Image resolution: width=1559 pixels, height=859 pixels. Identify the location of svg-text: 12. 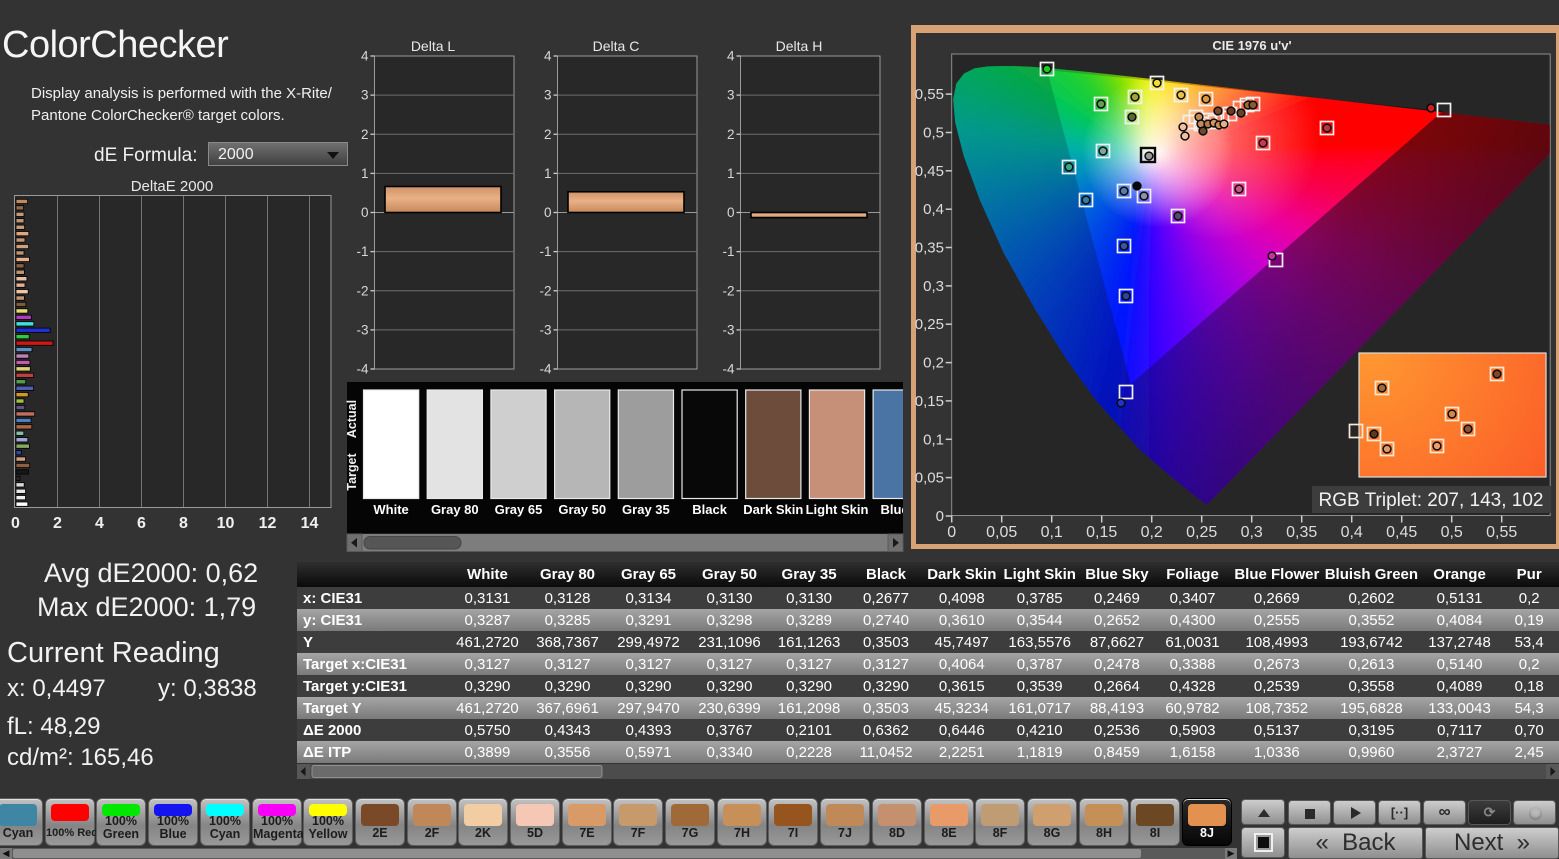
(268, 523).